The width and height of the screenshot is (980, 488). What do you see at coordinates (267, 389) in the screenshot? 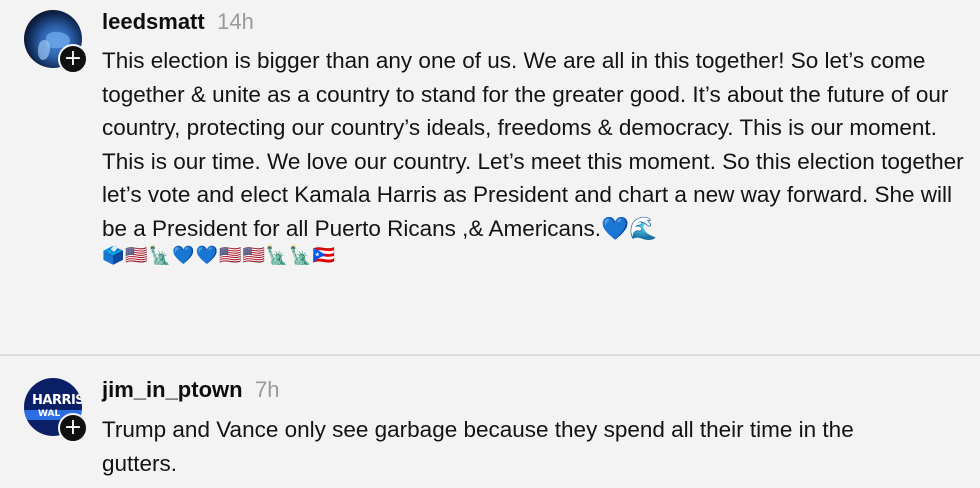
I see `timestamp: 7h` at bounding box center [267, 389].